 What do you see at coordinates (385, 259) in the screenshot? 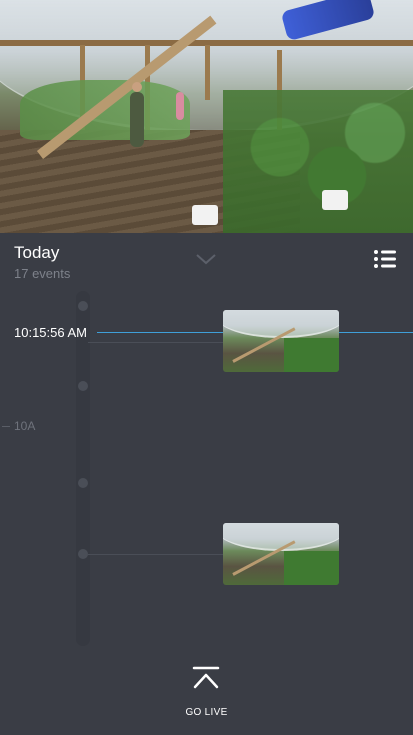
I see `list-icon` at bounding box center [385, 259].